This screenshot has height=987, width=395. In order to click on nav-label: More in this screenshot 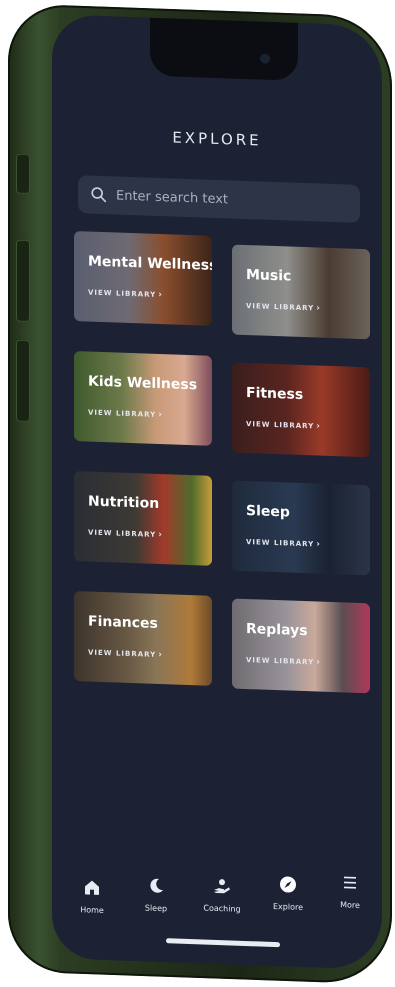, I will do `click(350, 905)`.